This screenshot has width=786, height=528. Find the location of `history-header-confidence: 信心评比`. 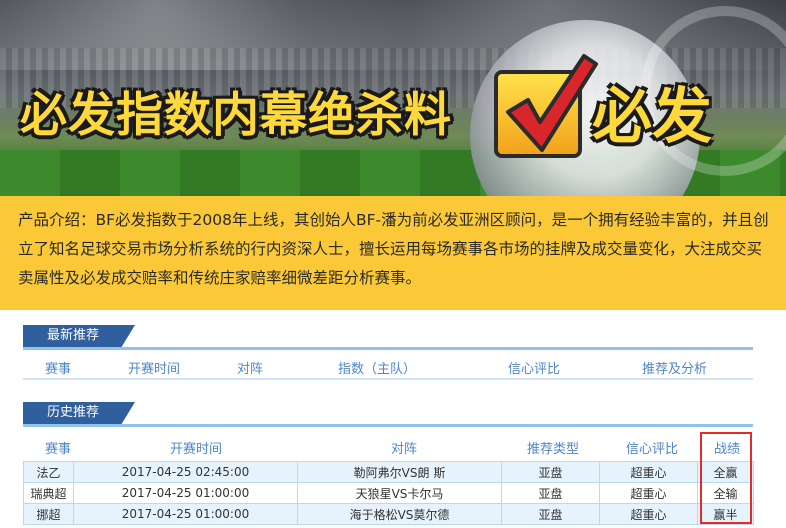

history-header-confidence: 信心评比 is located at coordinates (652, 449).